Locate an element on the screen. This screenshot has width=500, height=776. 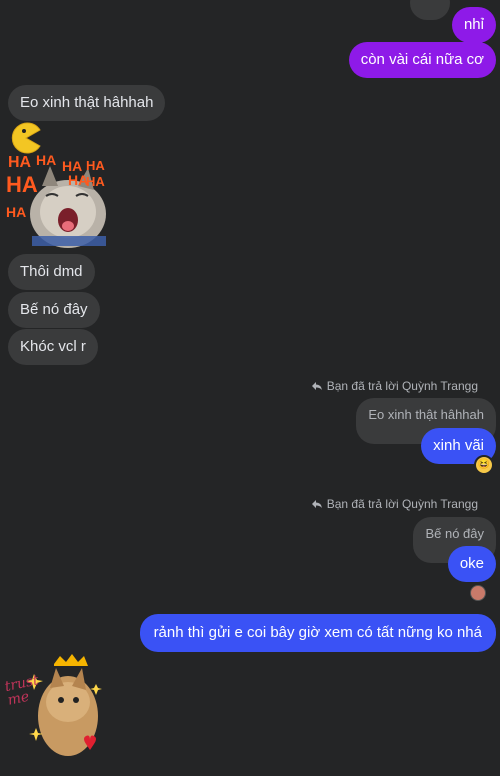
incoming-message: Eo xinh thật hâhhah is located at coordinates (87, 103).